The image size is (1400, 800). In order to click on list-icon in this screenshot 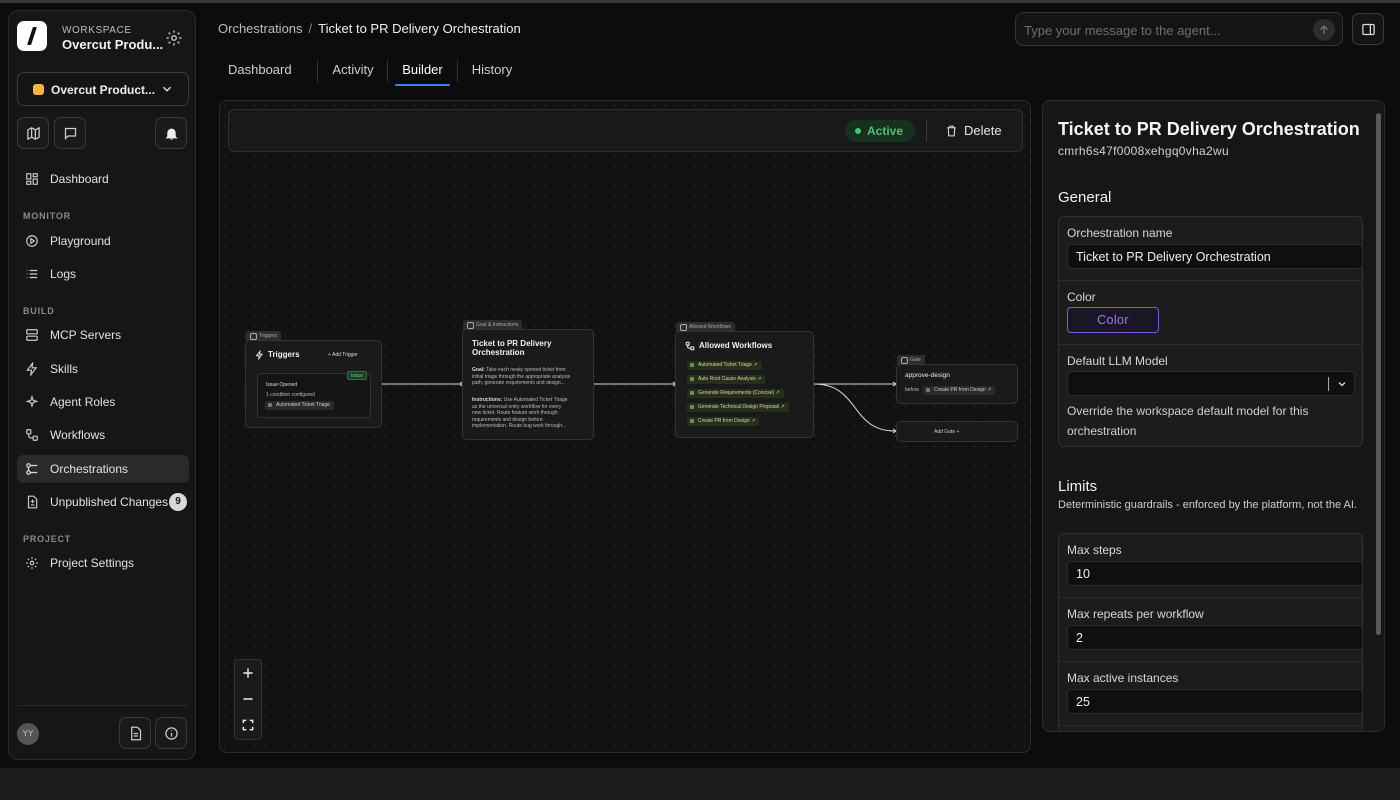, I will do `click(32, 274)`.